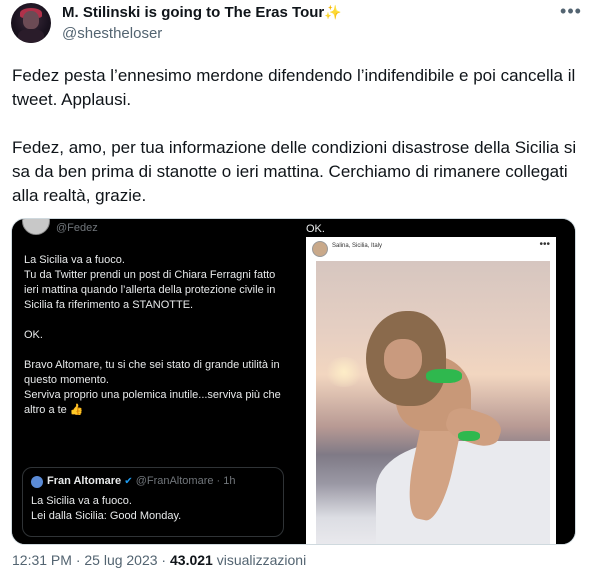 The width and height of the screenshot is (591, 569). What do you see at coordinates (544, 244) in the screenshot?
I see `instagram-more-icon: •••` at bounding box center [544, 244].